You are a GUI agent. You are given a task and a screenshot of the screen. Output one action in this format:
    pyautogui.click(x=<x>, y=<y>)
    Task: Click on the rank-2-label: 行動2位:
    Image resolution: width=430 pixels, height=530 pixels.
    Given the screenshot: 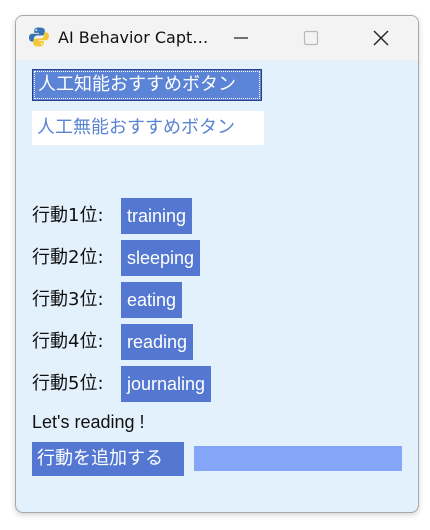 What is the action you would take?
    pyautogui.click(x=68, y=257)
    